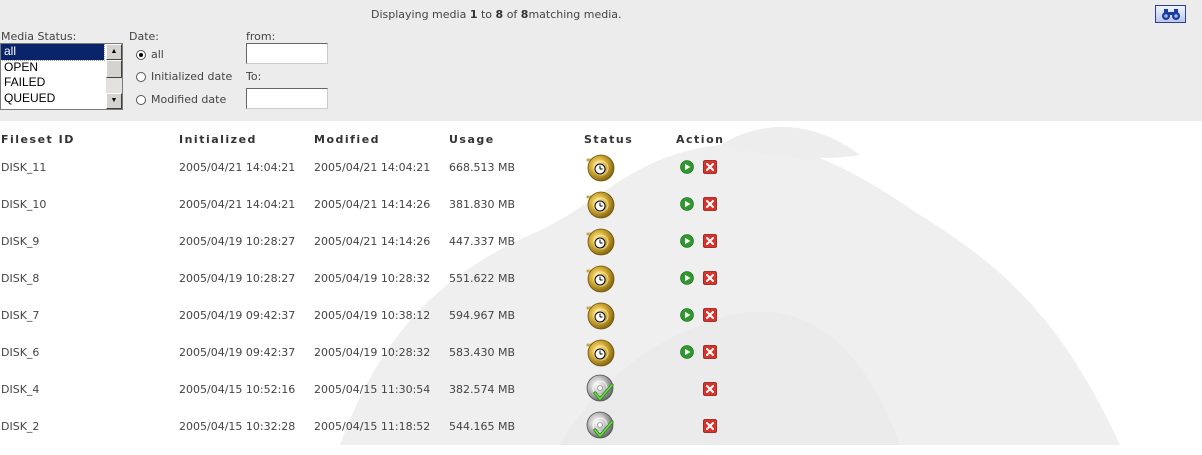 The width and height of the screenshot is (1202, 455). What do you see at coordinates (114, 101) in the screenshot?
I see `scroll-down-button: ▼` at bounding box center [114, 101].